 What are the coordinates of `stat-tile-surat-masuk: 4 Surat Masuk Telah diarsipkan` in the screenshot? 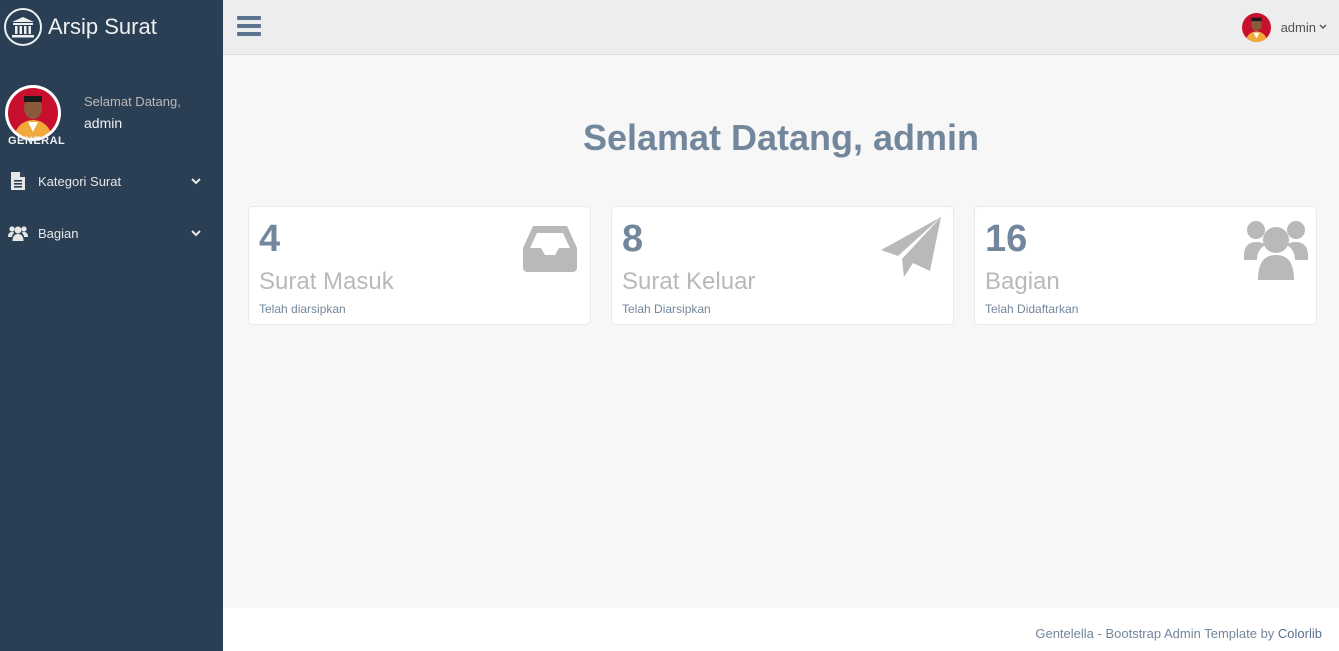 It's located at (419, 265).